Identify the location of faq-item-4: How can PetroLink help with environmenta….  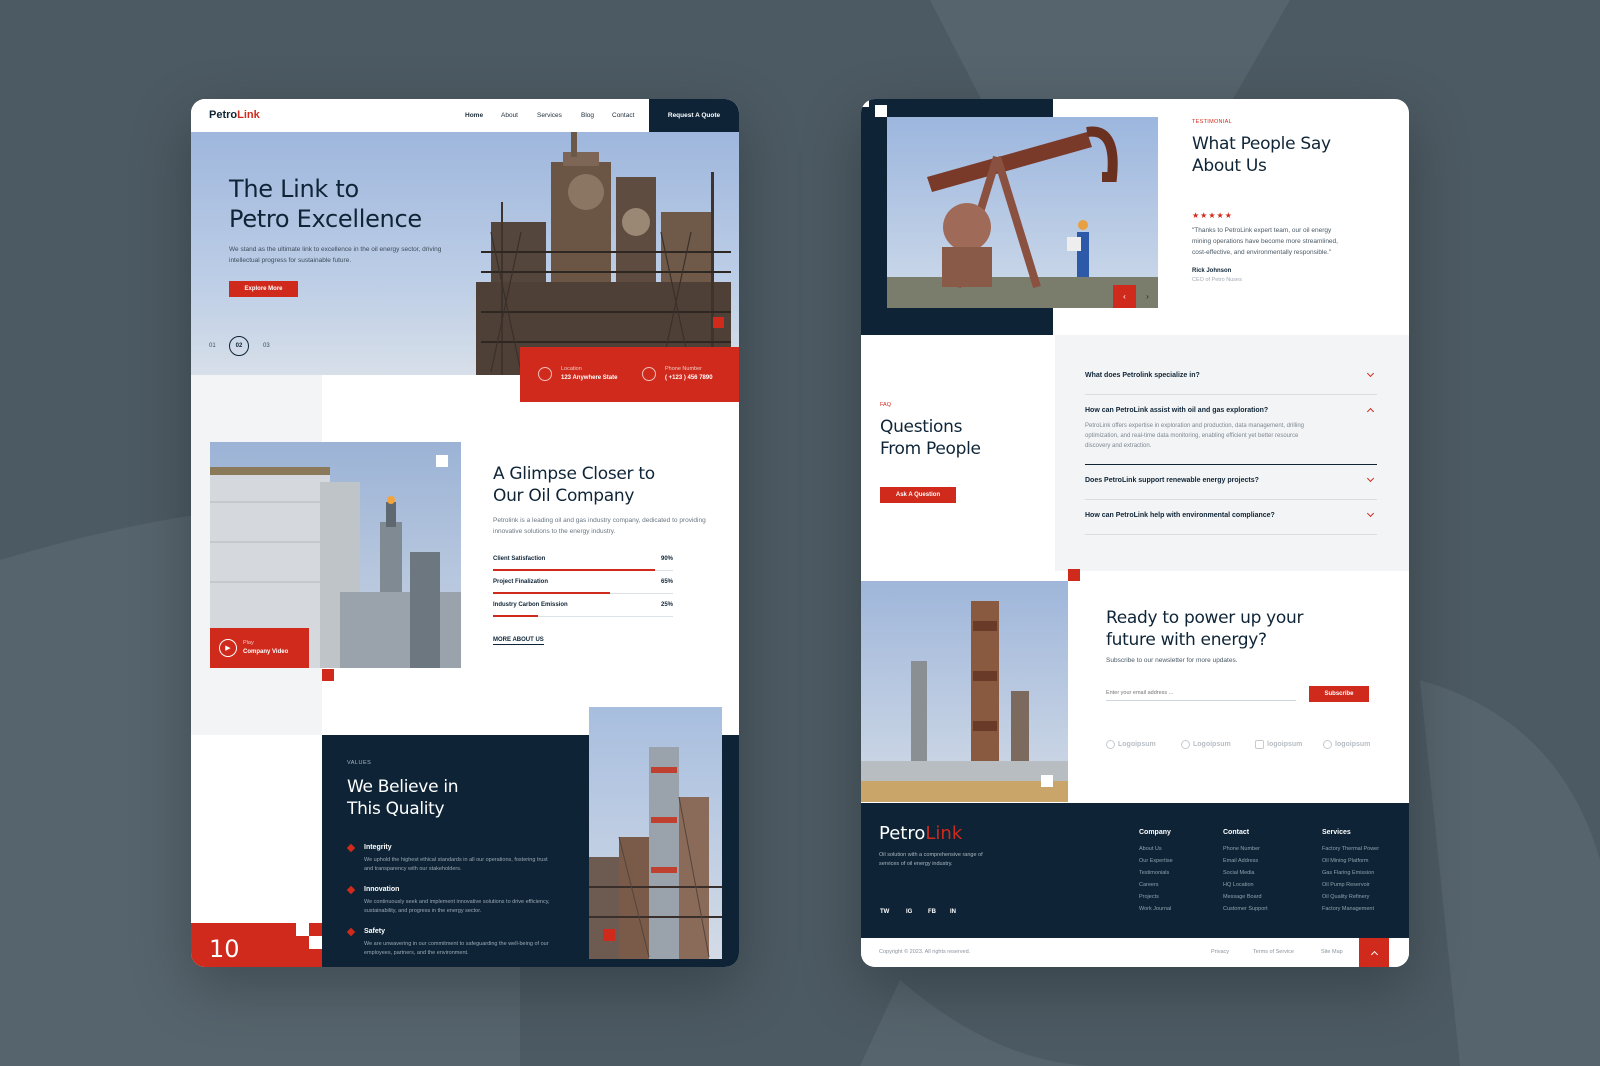
(1231, 521).